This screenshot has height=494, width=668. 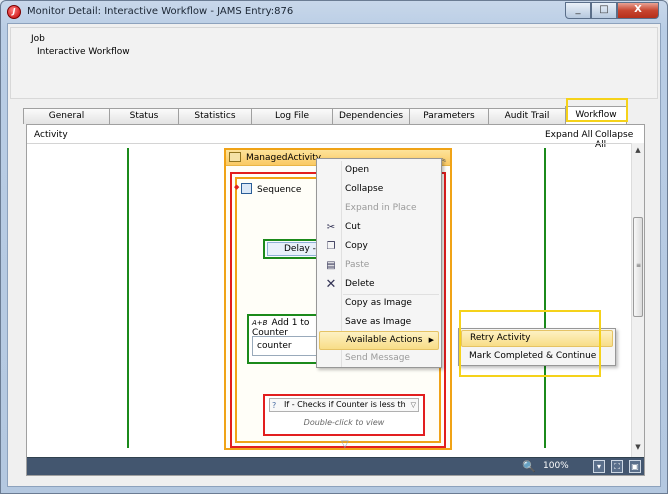 What do you see at coordinates (379, 284) in the screenshot?
I see `menu-item-delete: ✕ Delete` at bounding box center [379, 284].